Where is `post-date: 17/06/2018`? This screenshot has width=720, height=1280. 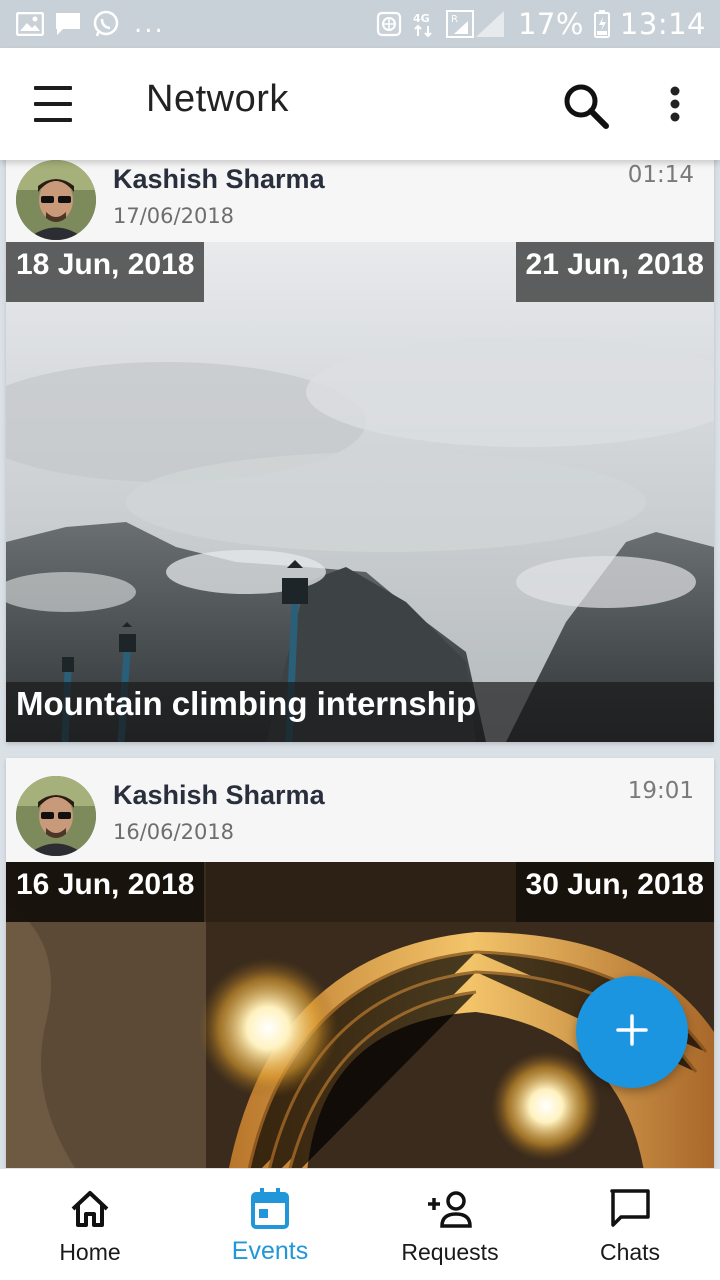
post-date: 17/06/2018 is located at coordinates (174, 216).